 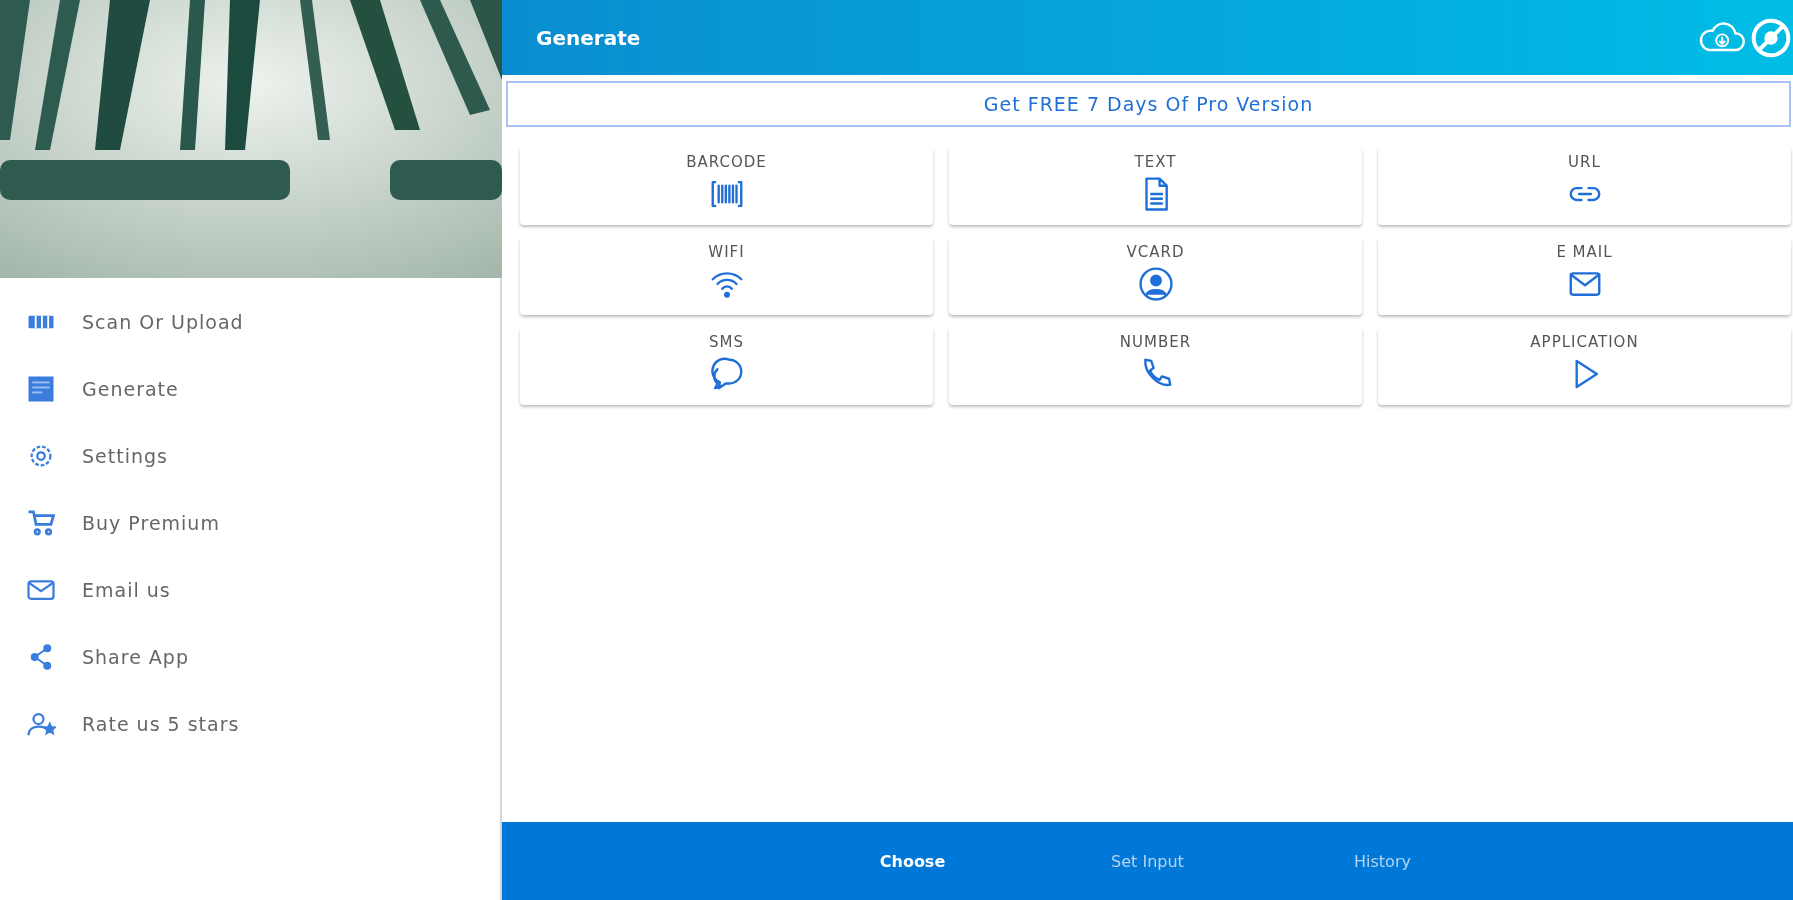 I want to click on bottom-tab: Choose, so click(x=912, y=861).